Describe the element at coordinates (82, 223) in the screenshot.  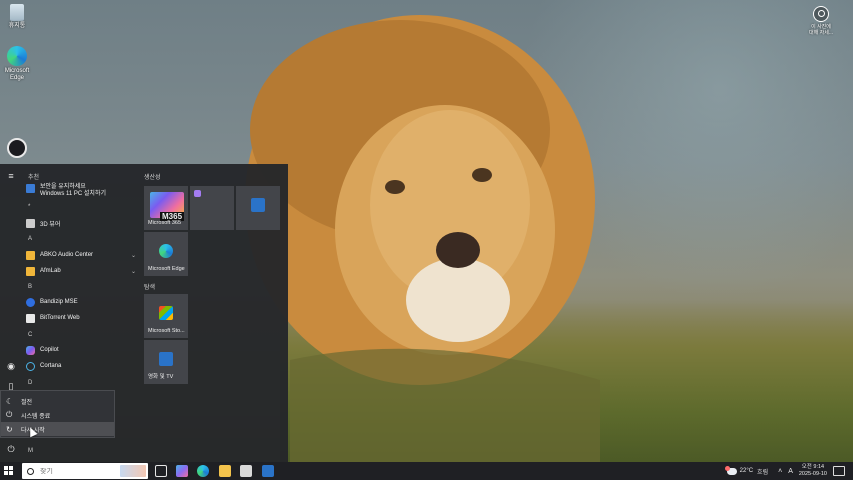
I see `app-item-3d-viewer: 3D 뷰어` at that location.